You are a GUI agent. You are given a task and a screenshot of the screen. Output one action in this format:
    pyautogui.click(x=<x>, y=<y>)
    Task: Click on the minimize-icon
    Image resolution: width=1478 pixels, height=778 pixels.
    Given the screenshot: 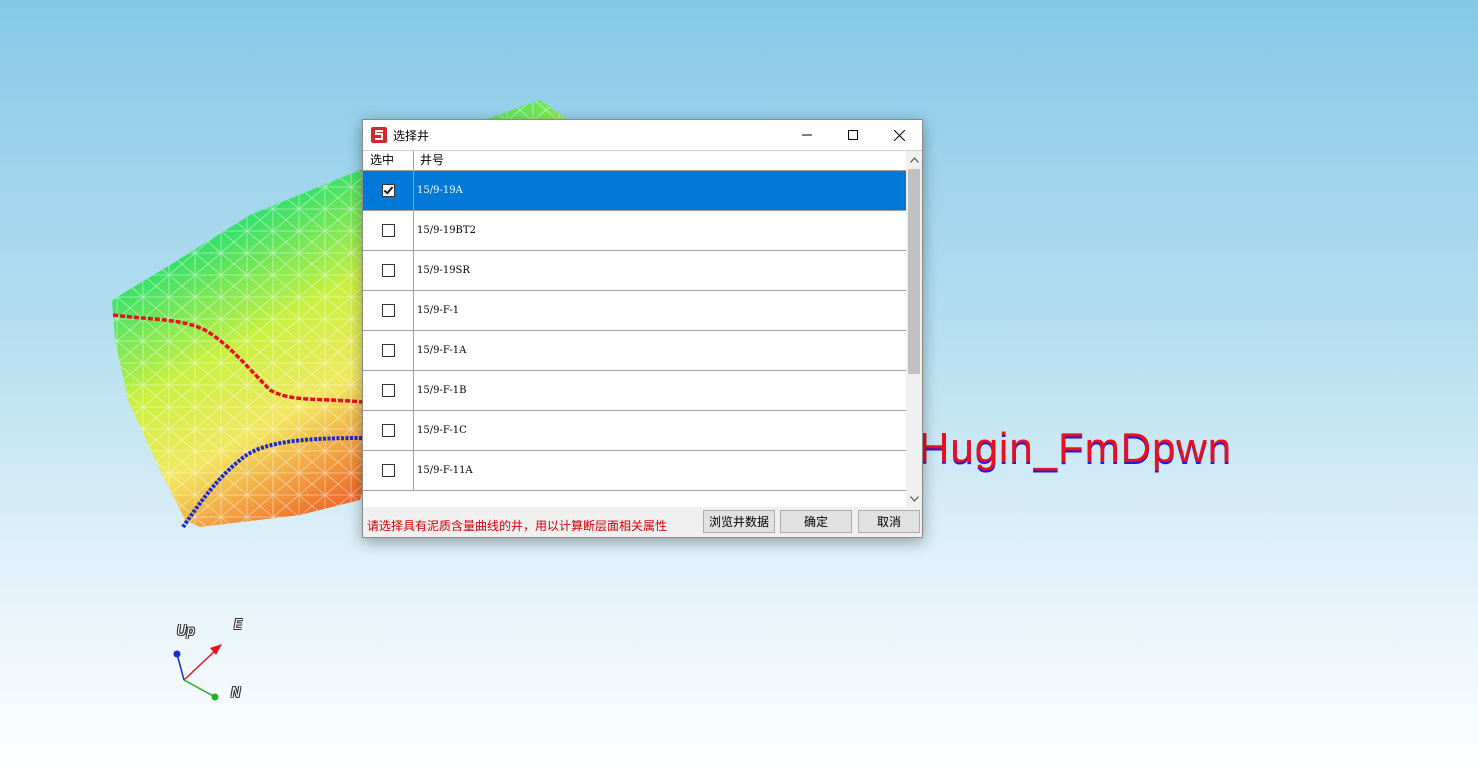 What is the action you would take?
    pyautogui.click(x=807, y=135)
    